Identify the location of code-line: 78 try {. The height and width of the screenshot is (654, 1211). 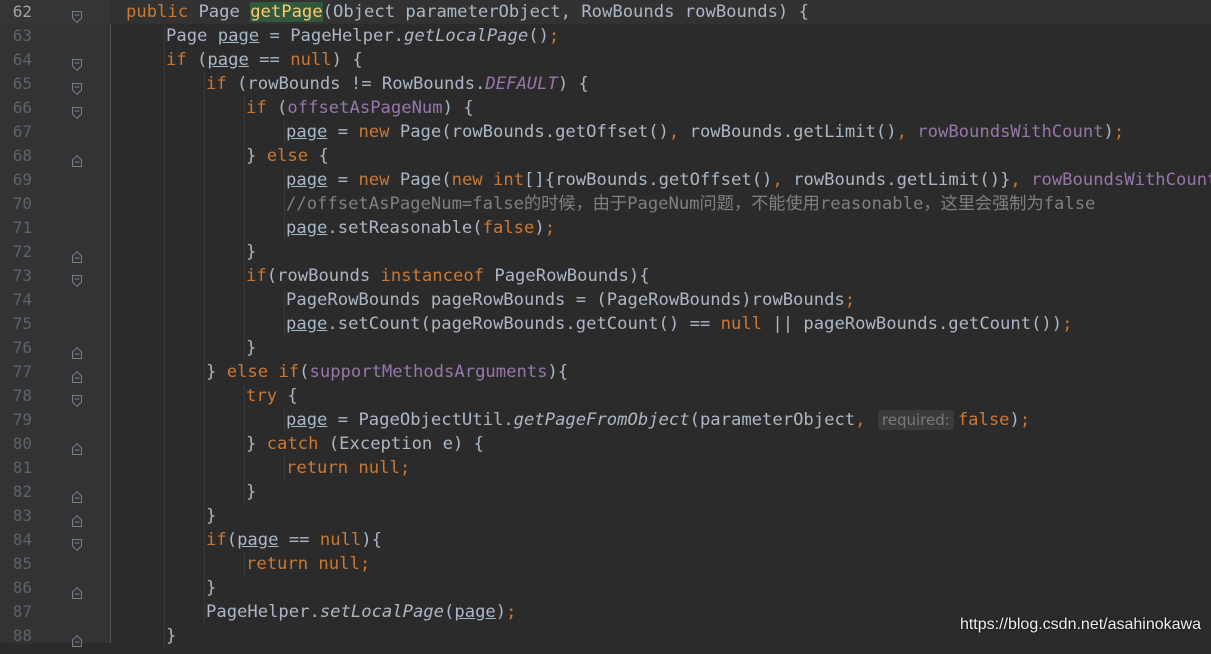
(605, 396).